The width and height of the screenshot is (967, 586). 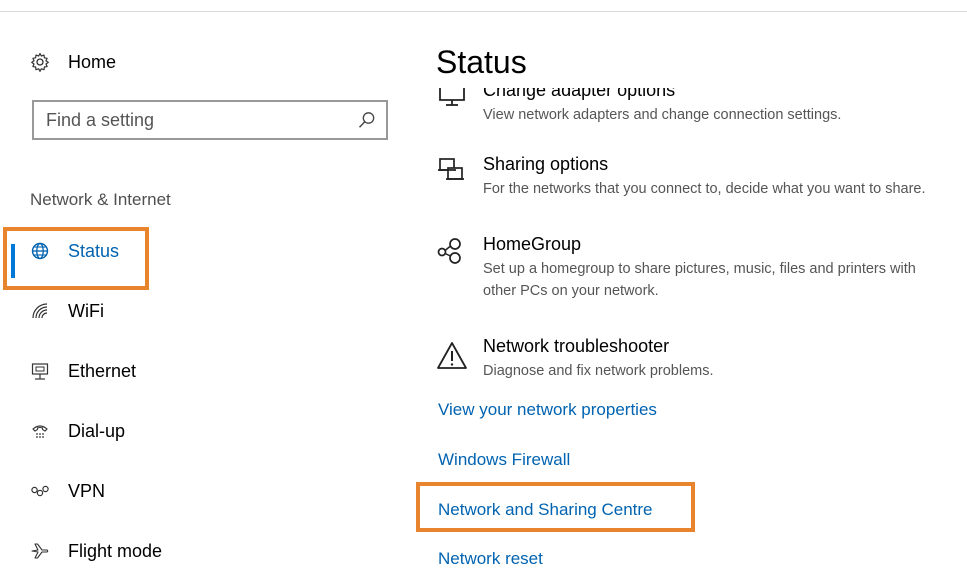 What do you see at coordinates (200, 251) in the screenshot?
I see `sidebar-item-status: Status` at bounding box center [200, 251].